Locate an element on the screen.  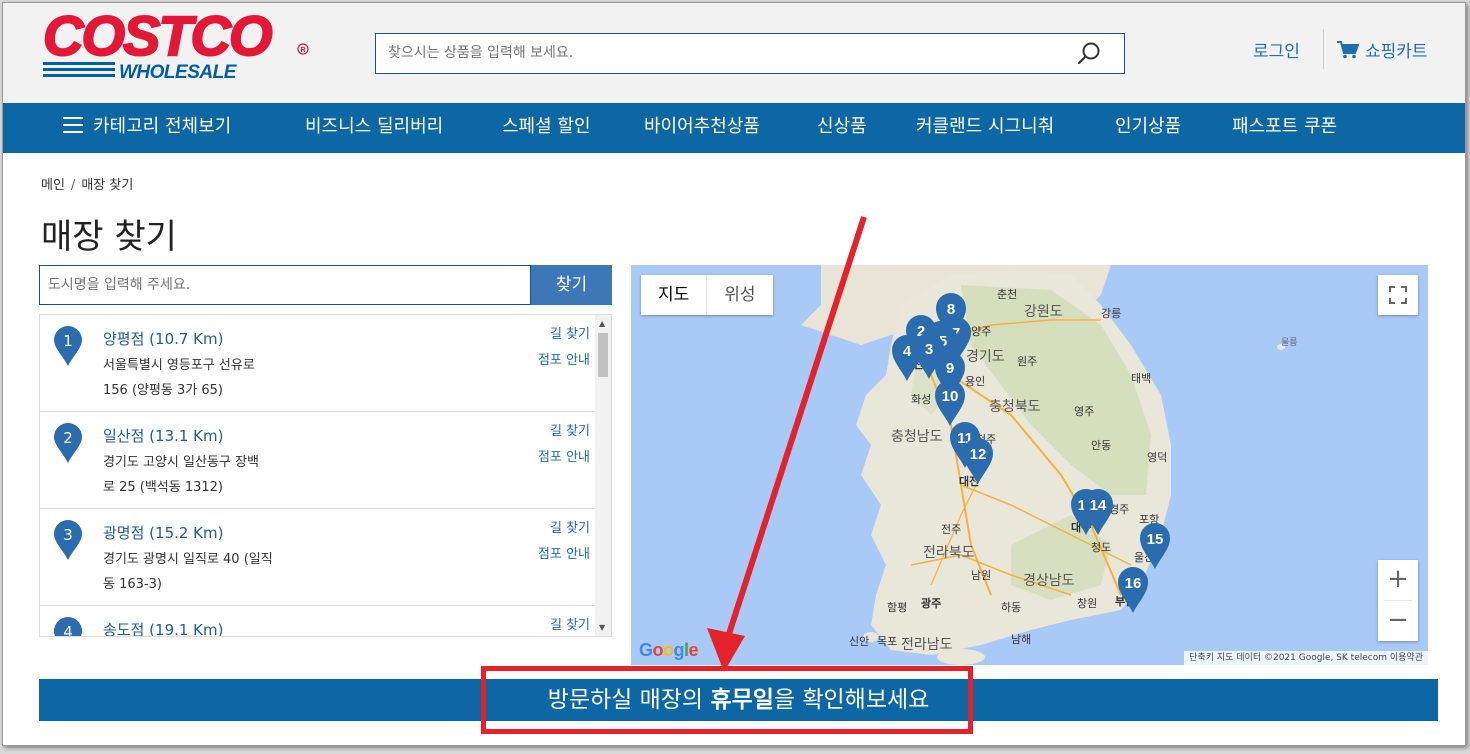
place-label: 태백 is located at coordinates (1141, 378).